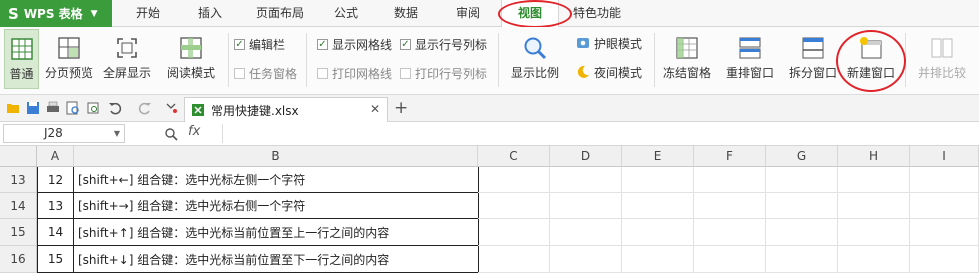 Image resolution: width=979 pixels, height=273 pixels. What do you see at coordinates (443, 44) in the screenshot?
I see `show-headers-checkbox: ✓ 显示行号列标` at bounding box center [443, 44].